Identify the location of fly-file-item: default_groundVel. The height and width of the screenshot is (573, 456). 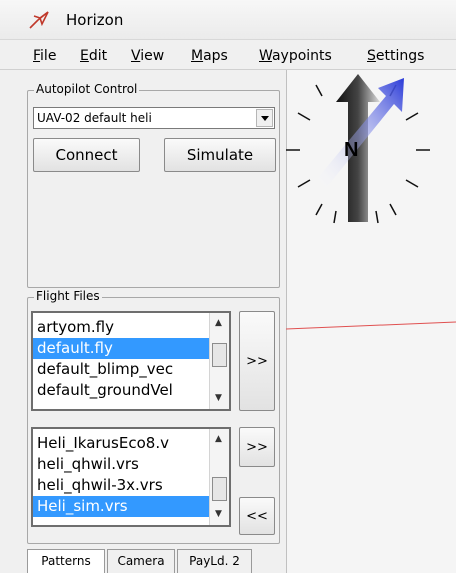
(122, 390).